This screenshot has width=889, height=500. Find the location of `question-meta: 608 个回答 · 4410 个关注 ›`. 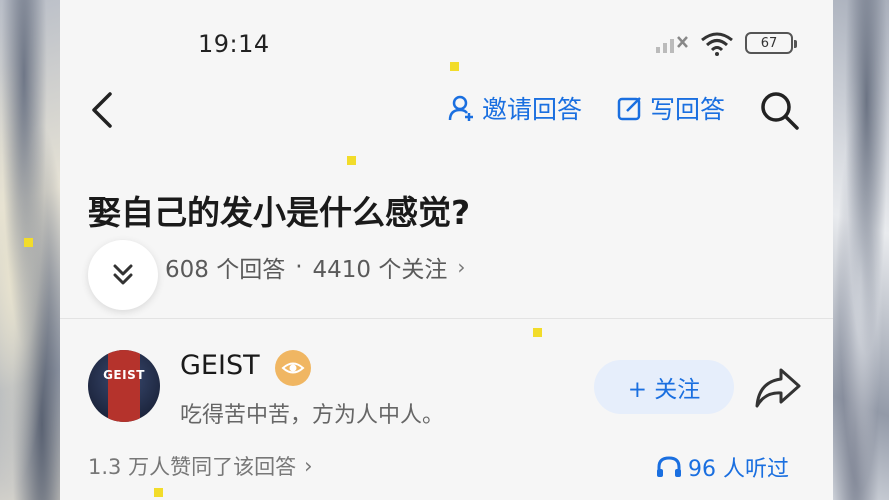

question-meta: 608 个回答 · 4410 个关注 › is located at coordinates (315, 267).